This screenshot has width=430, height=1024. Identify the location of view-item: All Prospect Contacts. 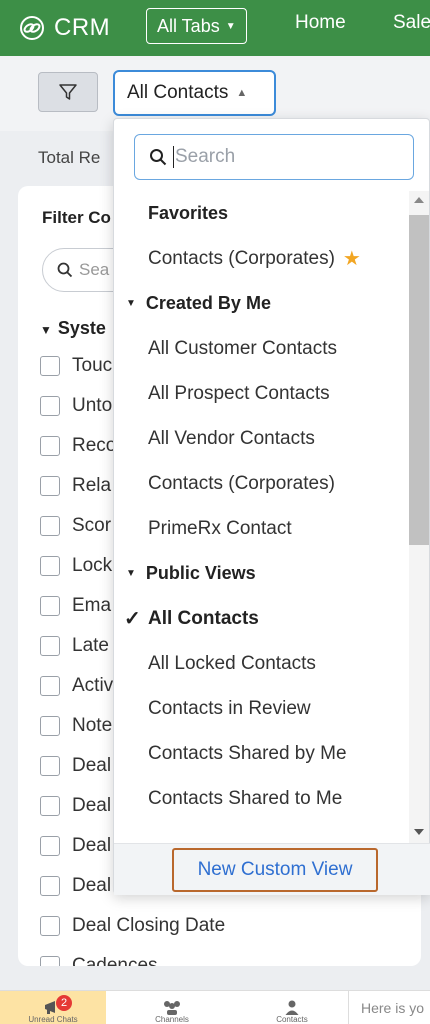
(262, 393).